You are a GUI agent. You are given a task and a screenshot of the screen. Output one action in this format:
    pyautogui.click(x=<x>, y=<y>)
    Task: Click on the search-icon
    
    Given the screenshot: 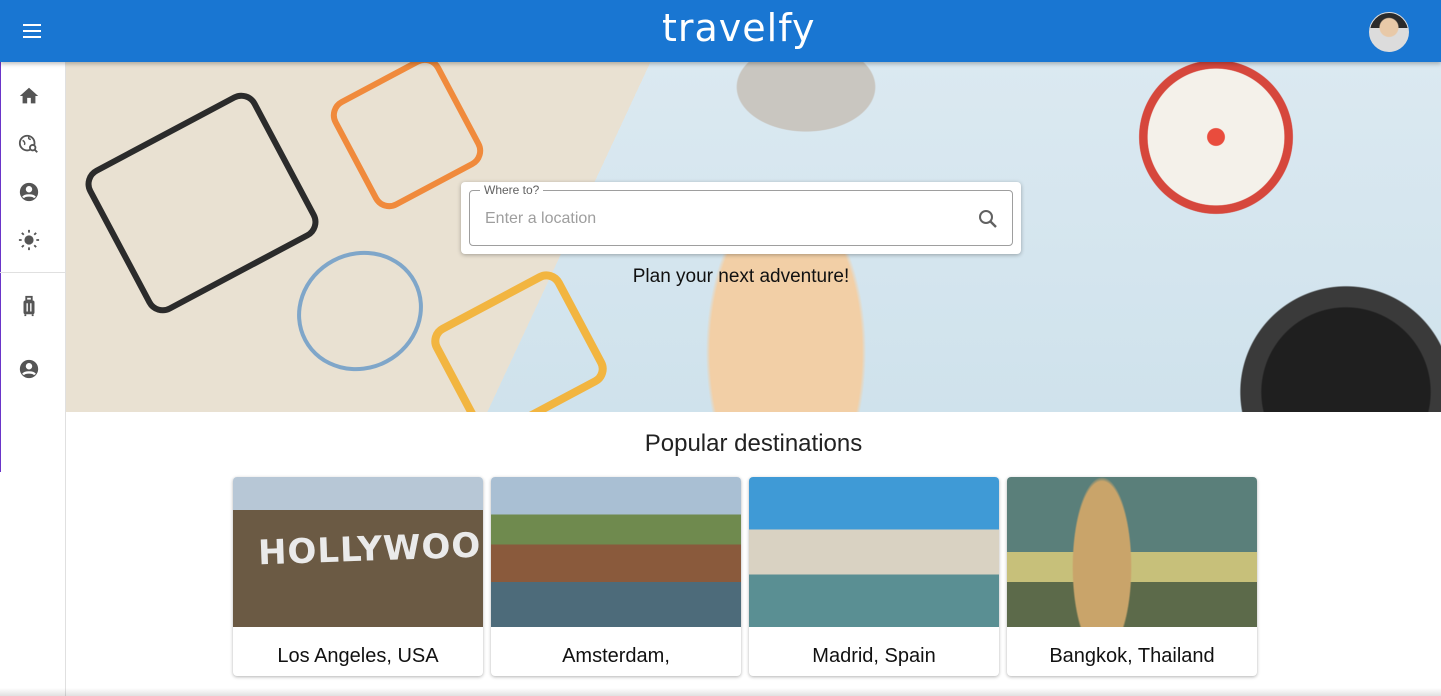 What is the action you would take?
    pyautogui.click(x=988, y=219)
    